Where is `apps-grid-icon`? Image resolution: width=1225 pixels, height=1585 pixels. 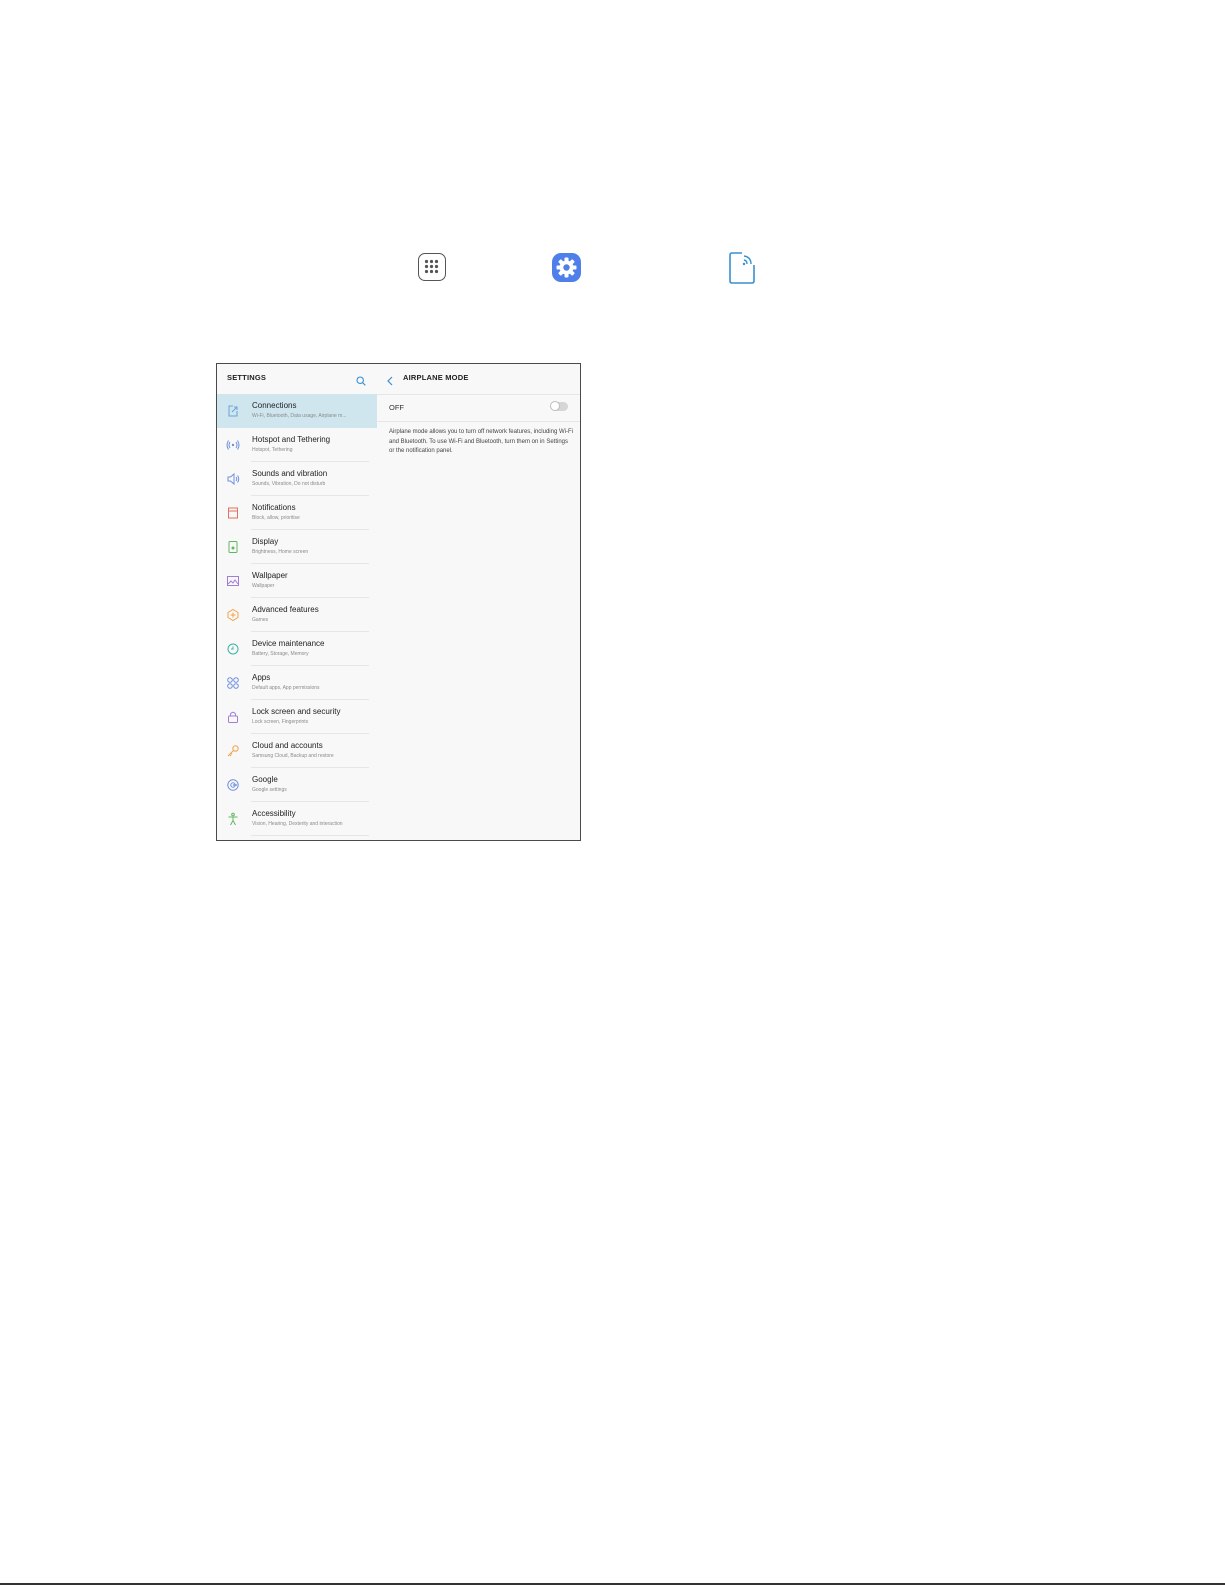
apps-grid-icon is located at coordinates (233, 683).